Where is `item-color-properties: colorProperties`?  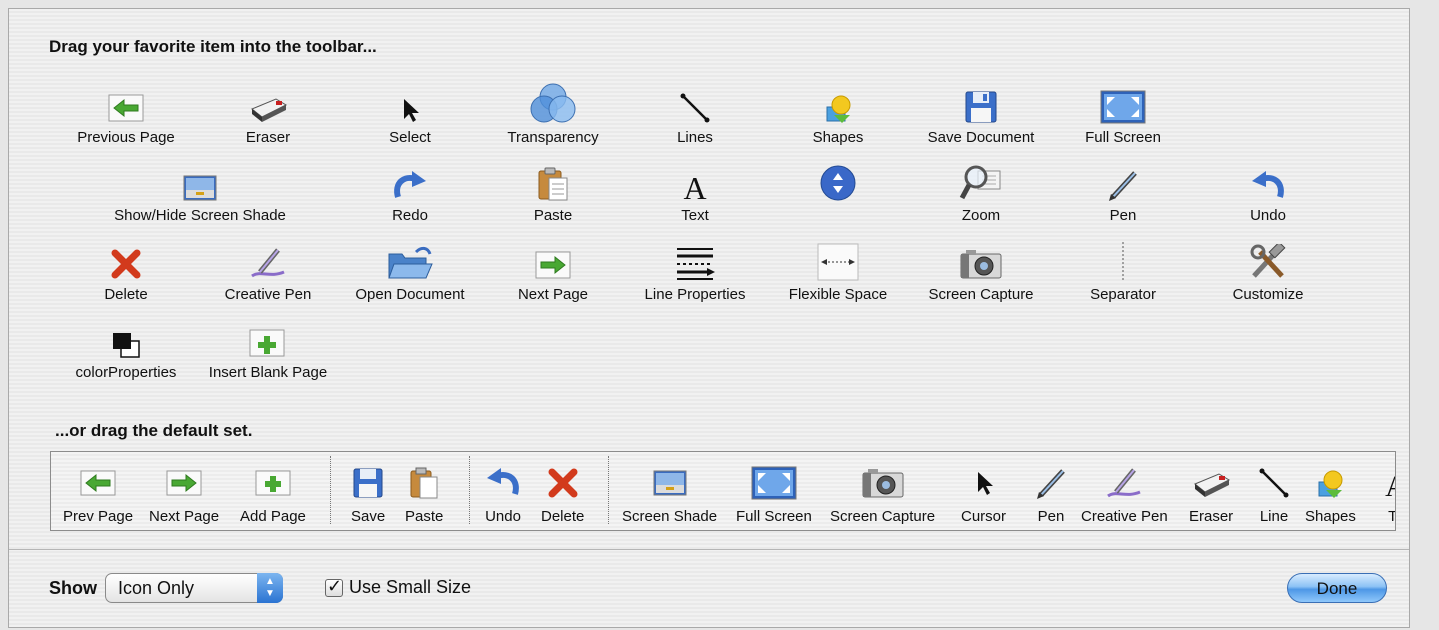
item-color-properties: colorProperties is located at coordinates (126, 350).